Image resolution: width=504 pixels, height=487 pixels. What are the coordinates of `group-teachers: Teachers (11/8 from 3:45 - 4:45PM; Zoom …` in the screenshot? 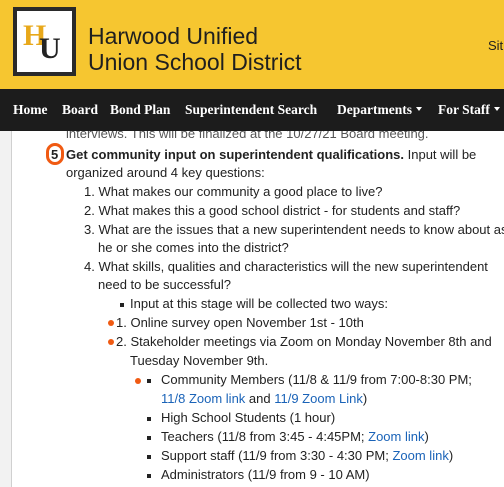 It's located at (295, 437).